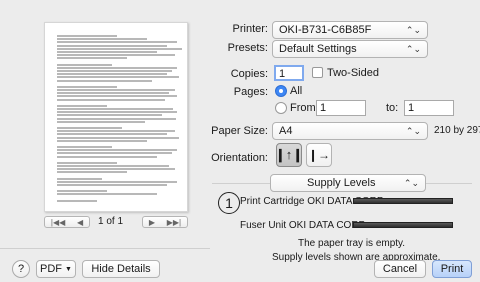 The height and width of the screenshot is (282, 480). I want to click on landscape-orientation-button: ❙→, so click(319, 155).